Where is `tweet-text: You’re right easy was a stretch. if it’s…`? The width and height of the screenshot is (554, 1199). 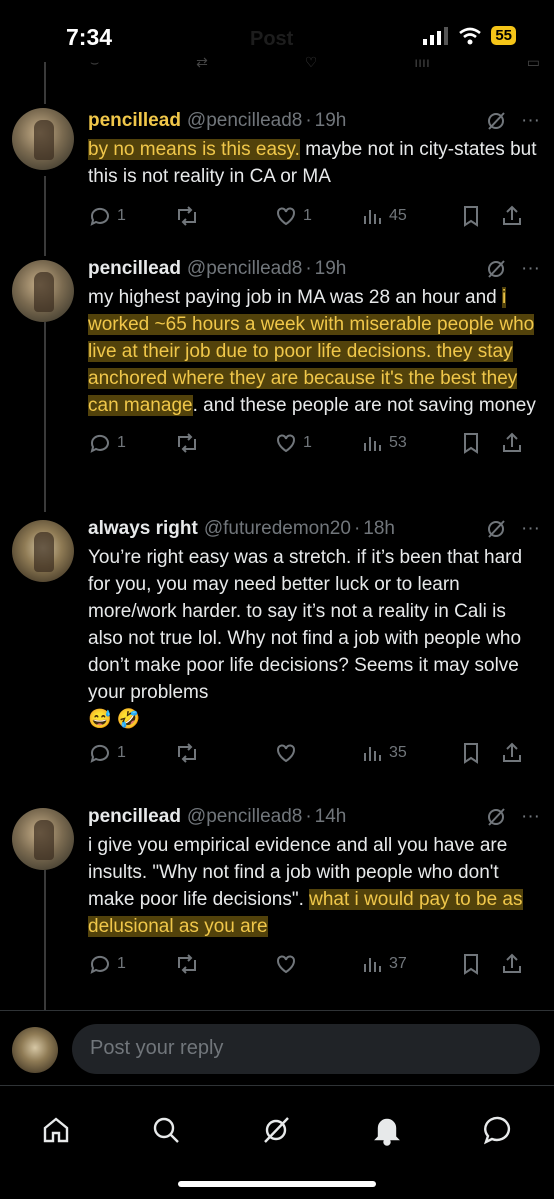
tweet-text: You’re right easy was a stretch. if it’s… is located at coordinates (314, 638).